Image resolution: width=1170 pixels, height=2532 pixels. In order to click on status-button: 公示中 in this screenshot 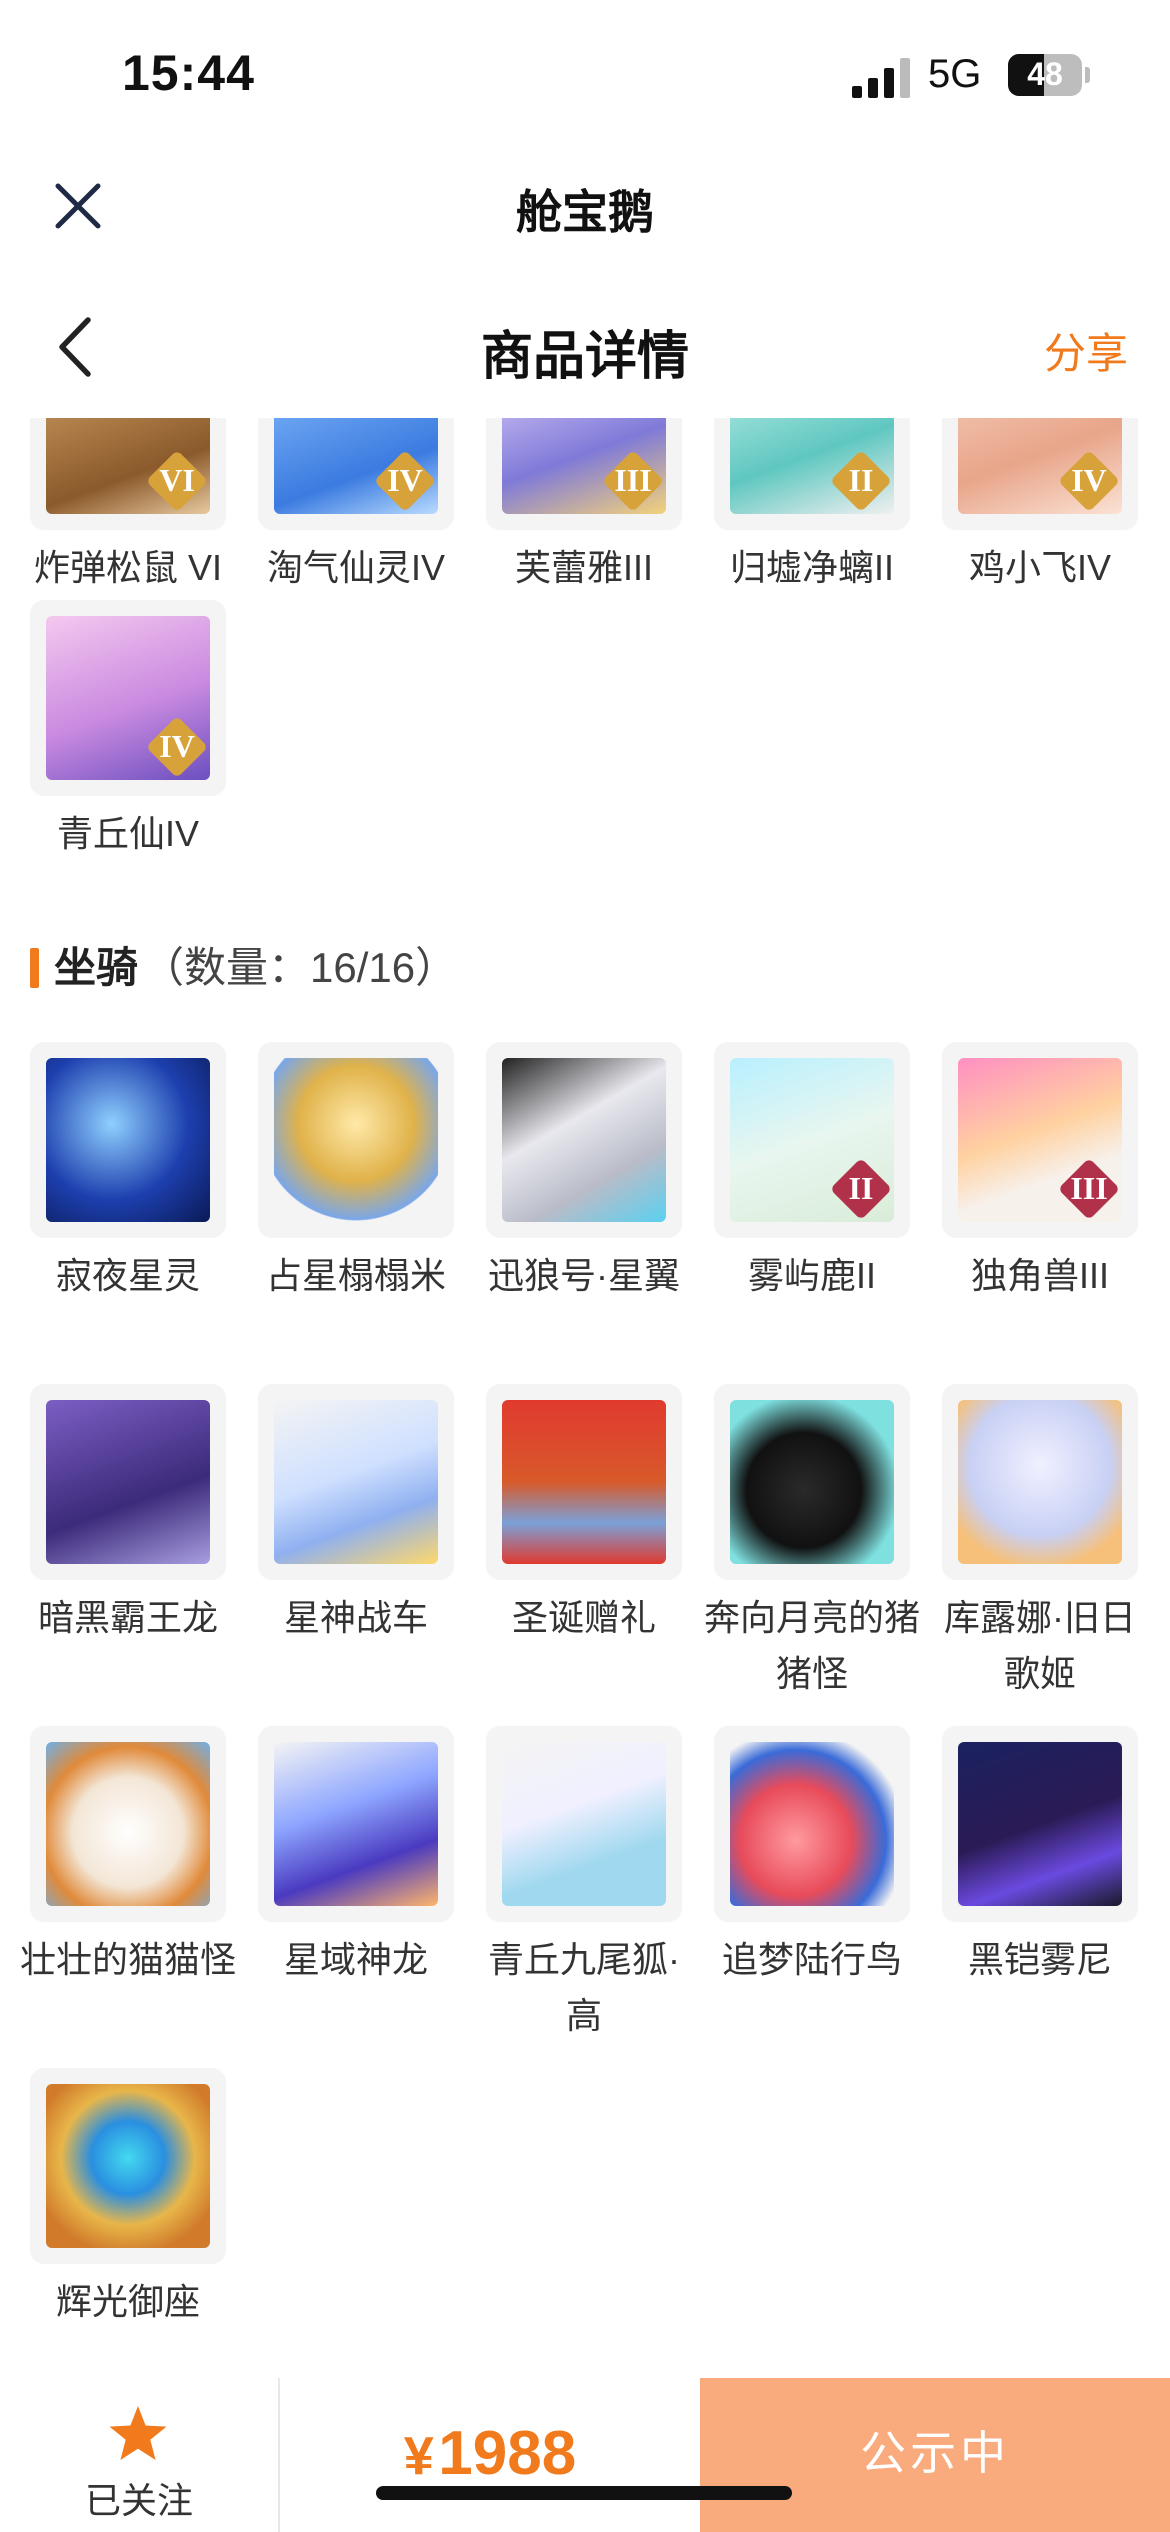, I will do `click(935, 2455)`.